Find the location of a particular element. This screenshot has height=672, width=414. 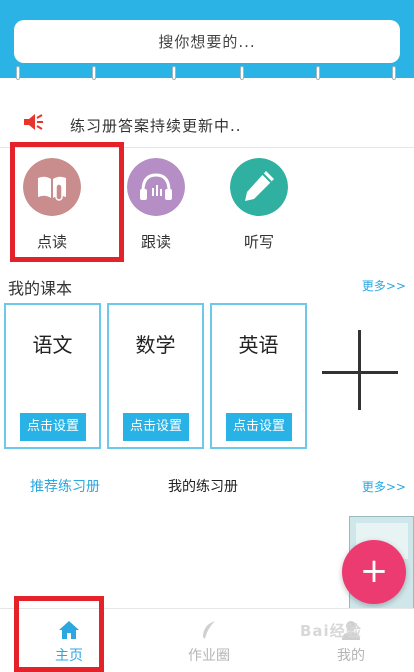

plus-icon is located at coordinates (359, 370).